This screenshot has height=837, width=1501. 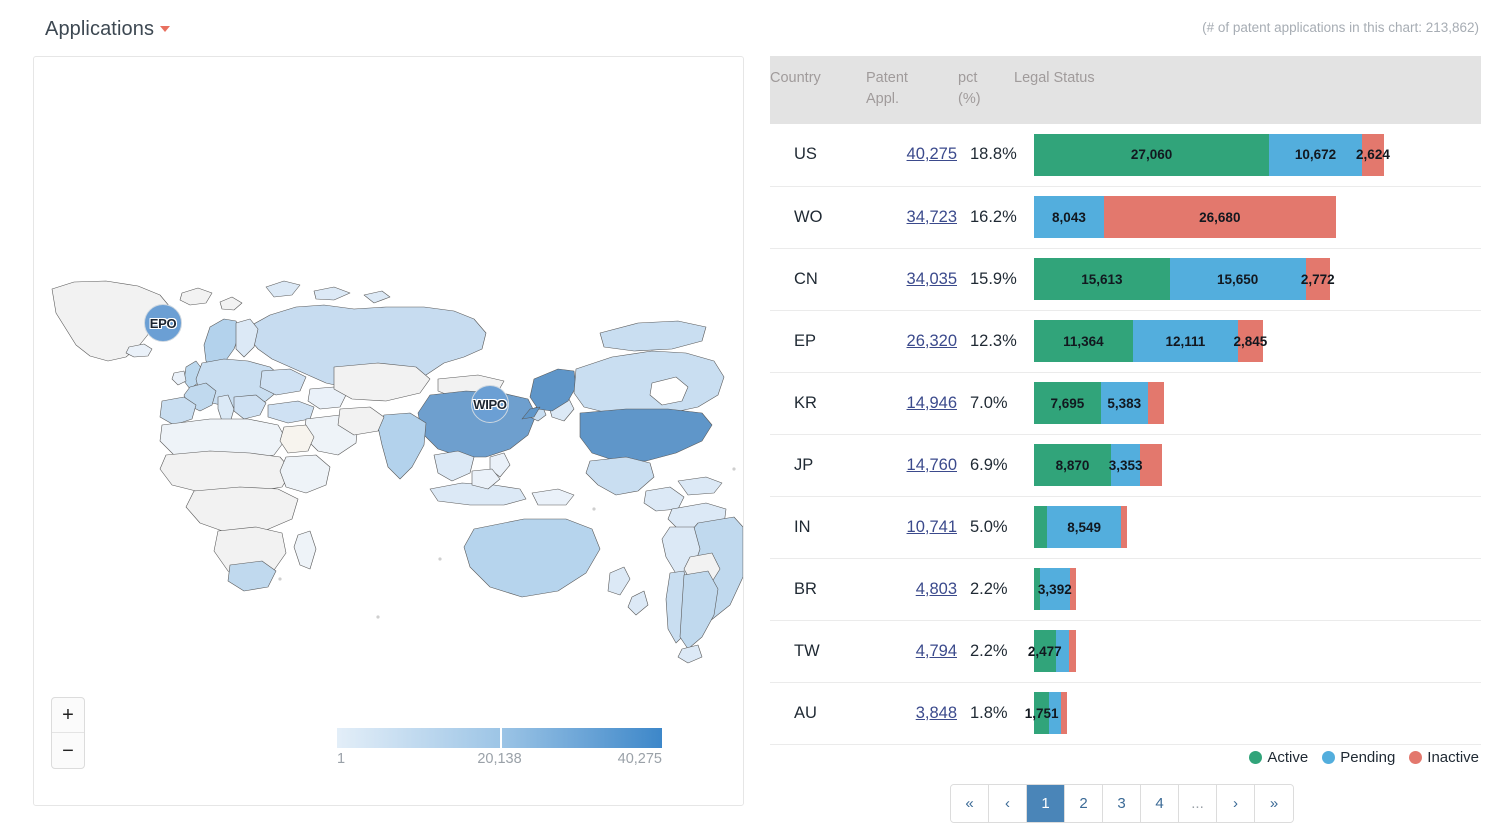 What do you see at coordinates (1247, 90) in the screenshot?
I see `column-header-legal-status: Legal Status` at bounding box center [1247, 90].